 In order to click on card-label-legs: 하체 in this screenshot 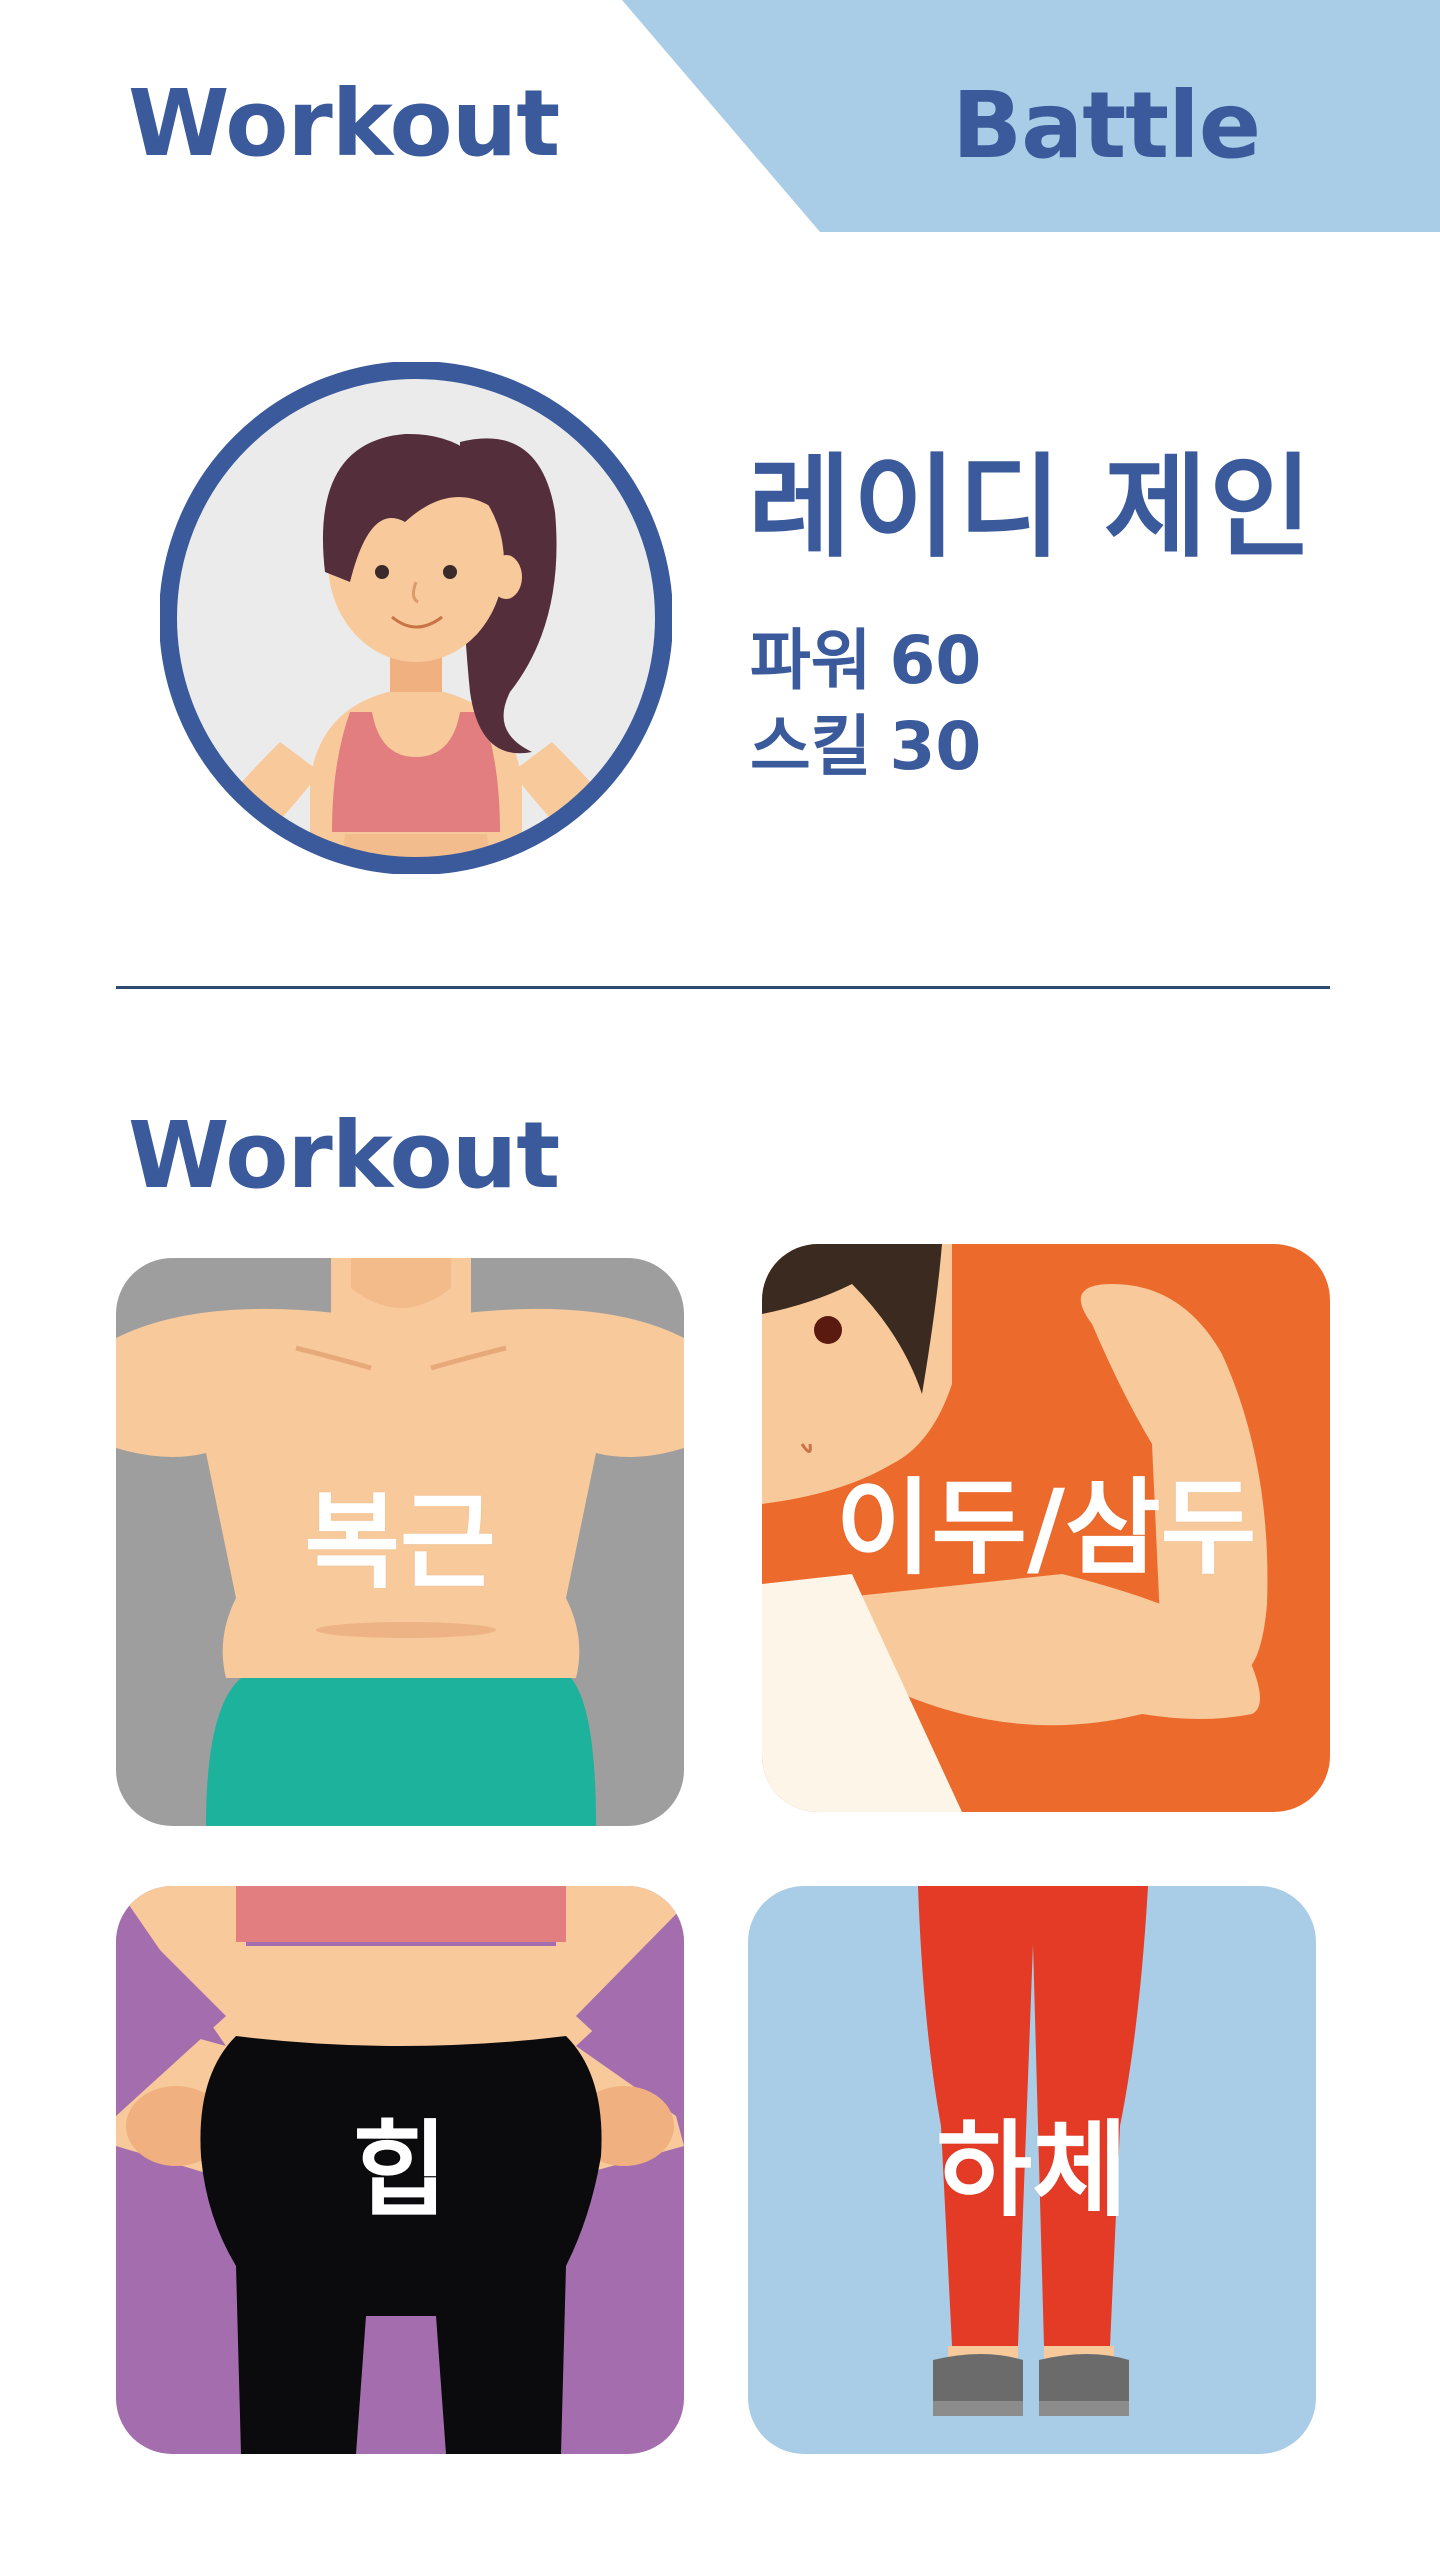, I will do `click(1032, 2170)`.